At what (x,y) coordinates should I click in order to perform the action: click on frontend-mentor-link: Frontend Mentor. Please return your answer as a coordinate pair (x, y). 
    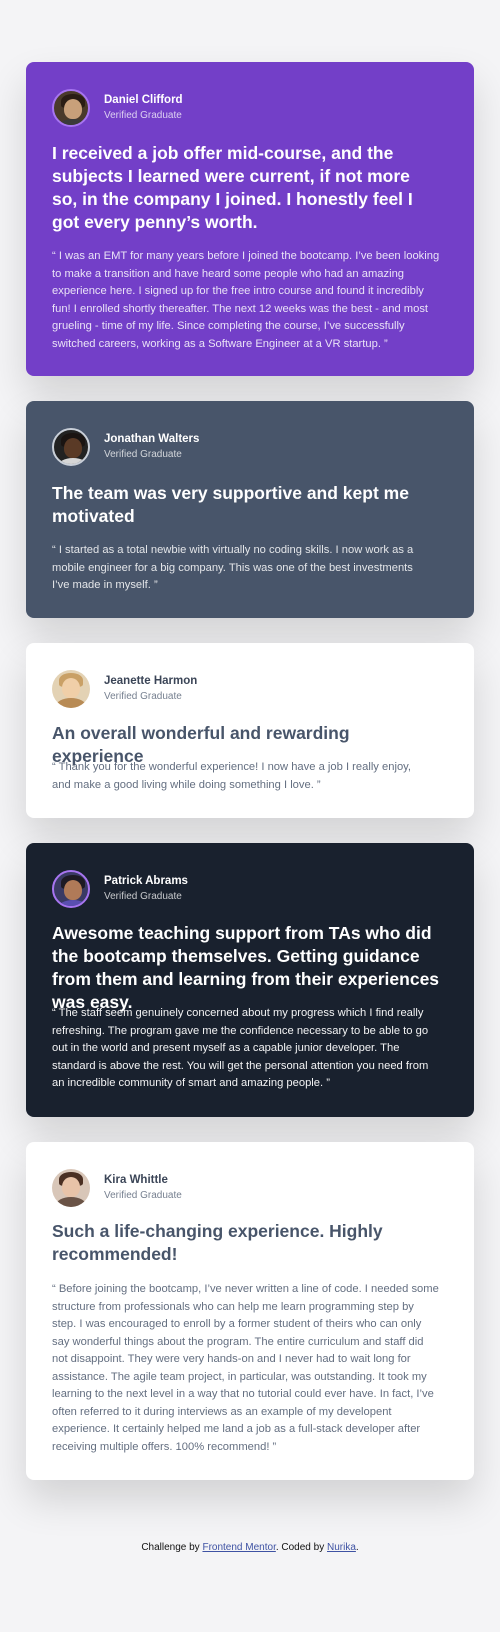
    Looking at the image, I should click on (238, 1547).